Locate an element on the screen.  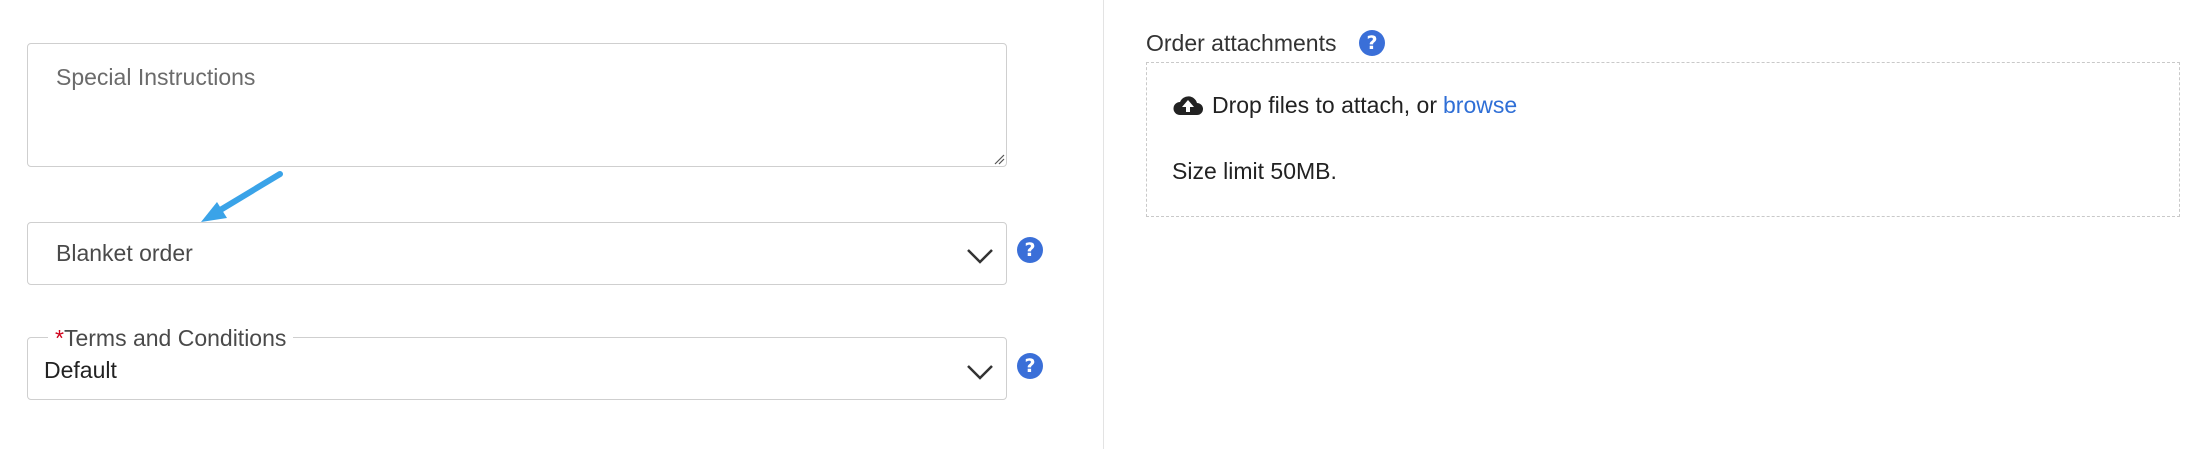
terms-label-text: Terms and Conditions is located at coordinates (175, 338).